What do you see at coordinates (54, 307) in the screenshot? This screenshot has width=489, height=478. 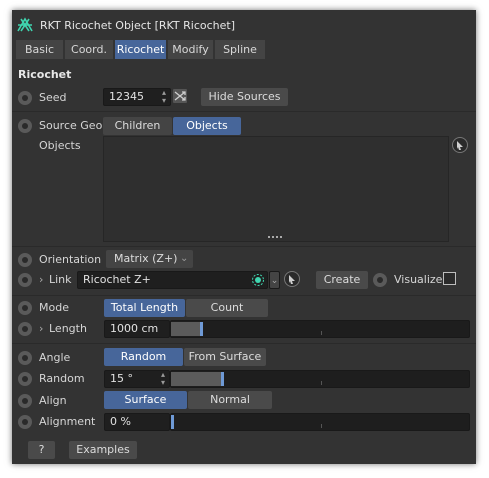 I see `mode-label: Mode` at bounding box center [54, 307].